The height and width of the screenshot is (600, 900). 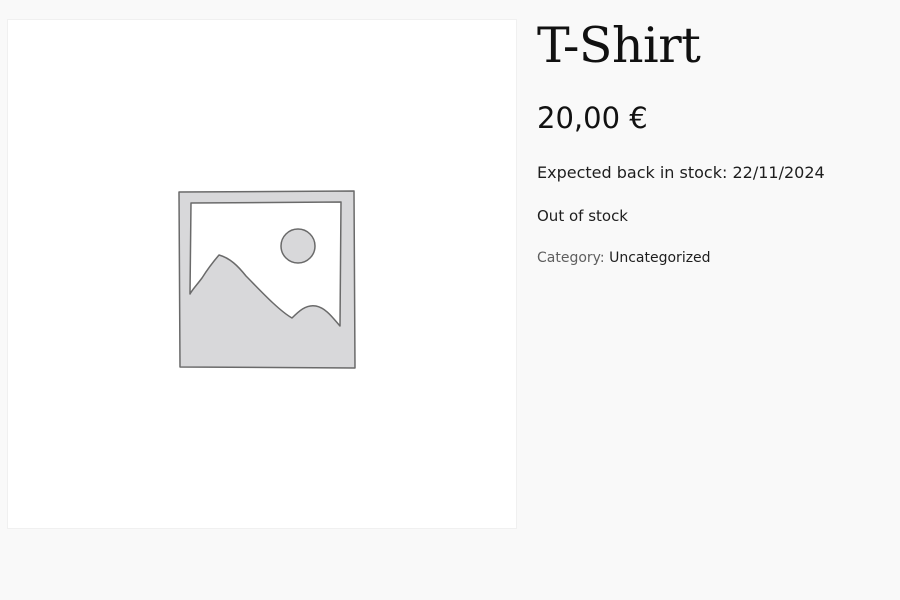 What do you see at coordinates (681, 172) in the screenshot?
I see `backorder-note: Expected back in stock: 22/11/2024` at bounding box center [681, 172].